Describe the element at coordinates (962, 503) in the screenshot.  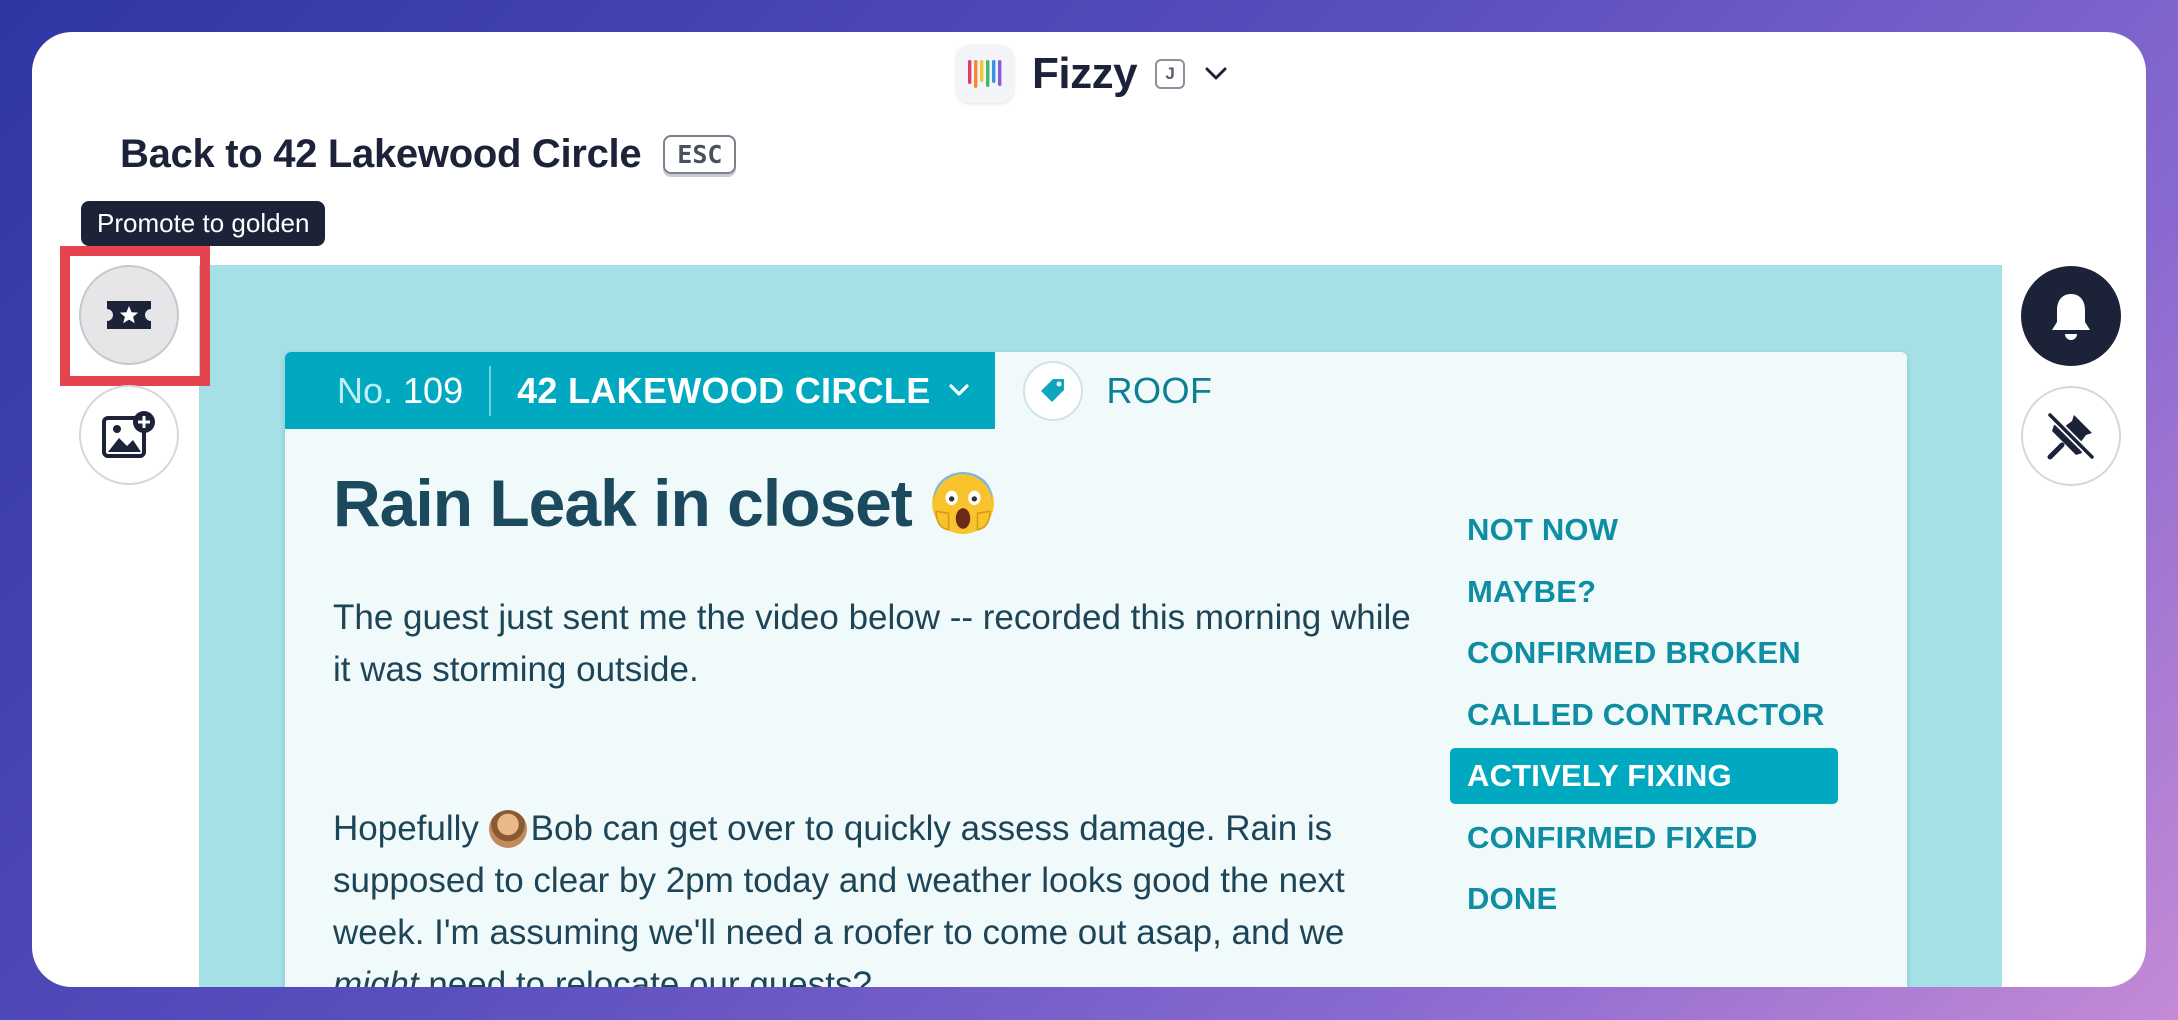
I see `scream-emoji-icon` at that location.